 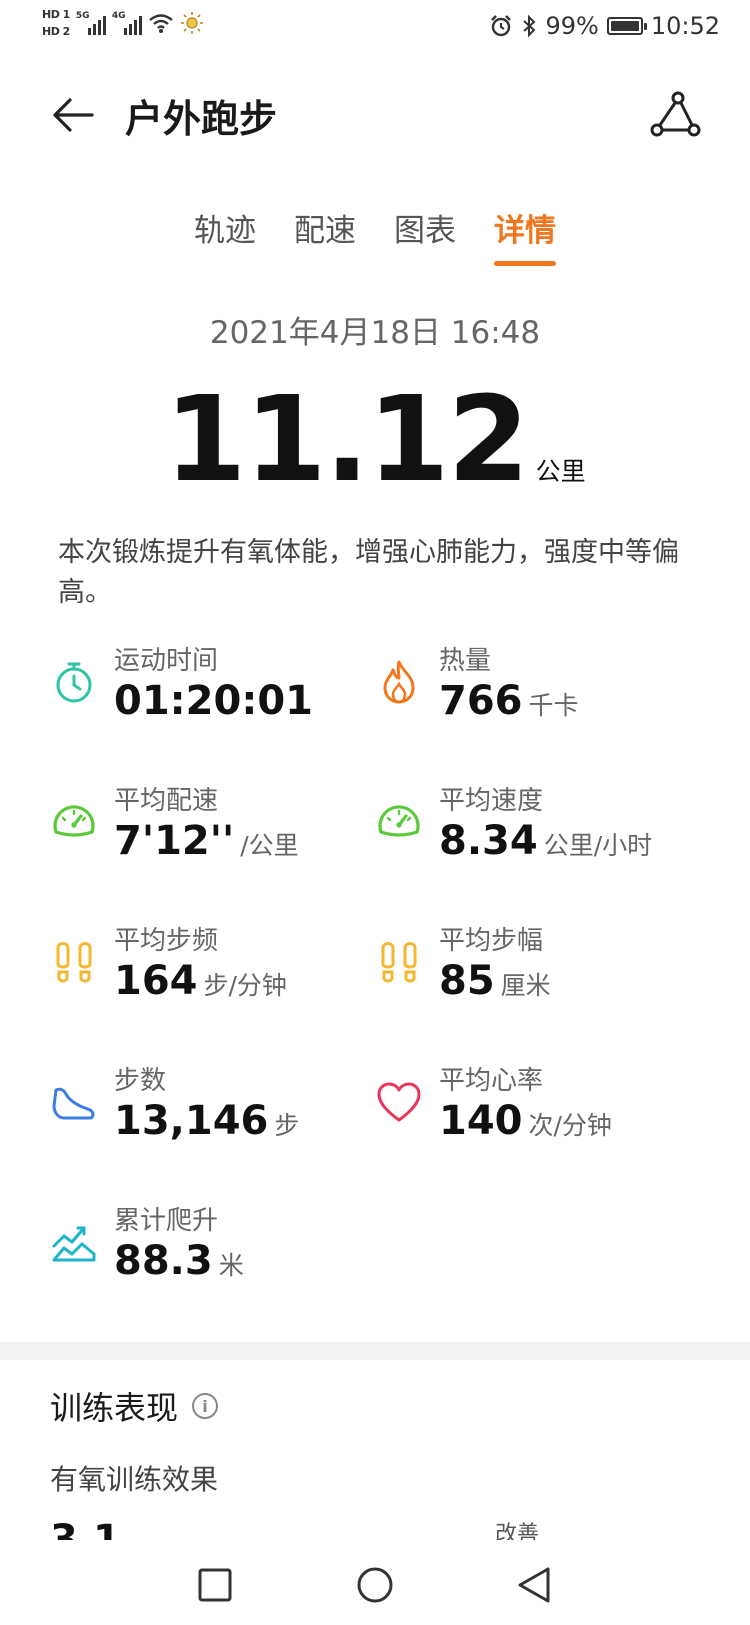 I want to click on hd-badge-1: HD 1, so click(x=56, y=14).